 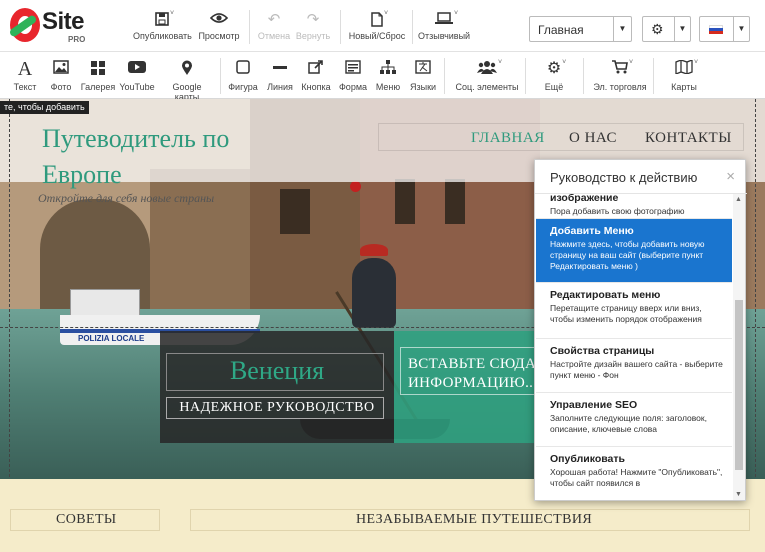 What do you see at coordinates (142, 157) in the screenshot?
I see `site-title: Путеводитель по Европе` at bounding box center [142, 157].